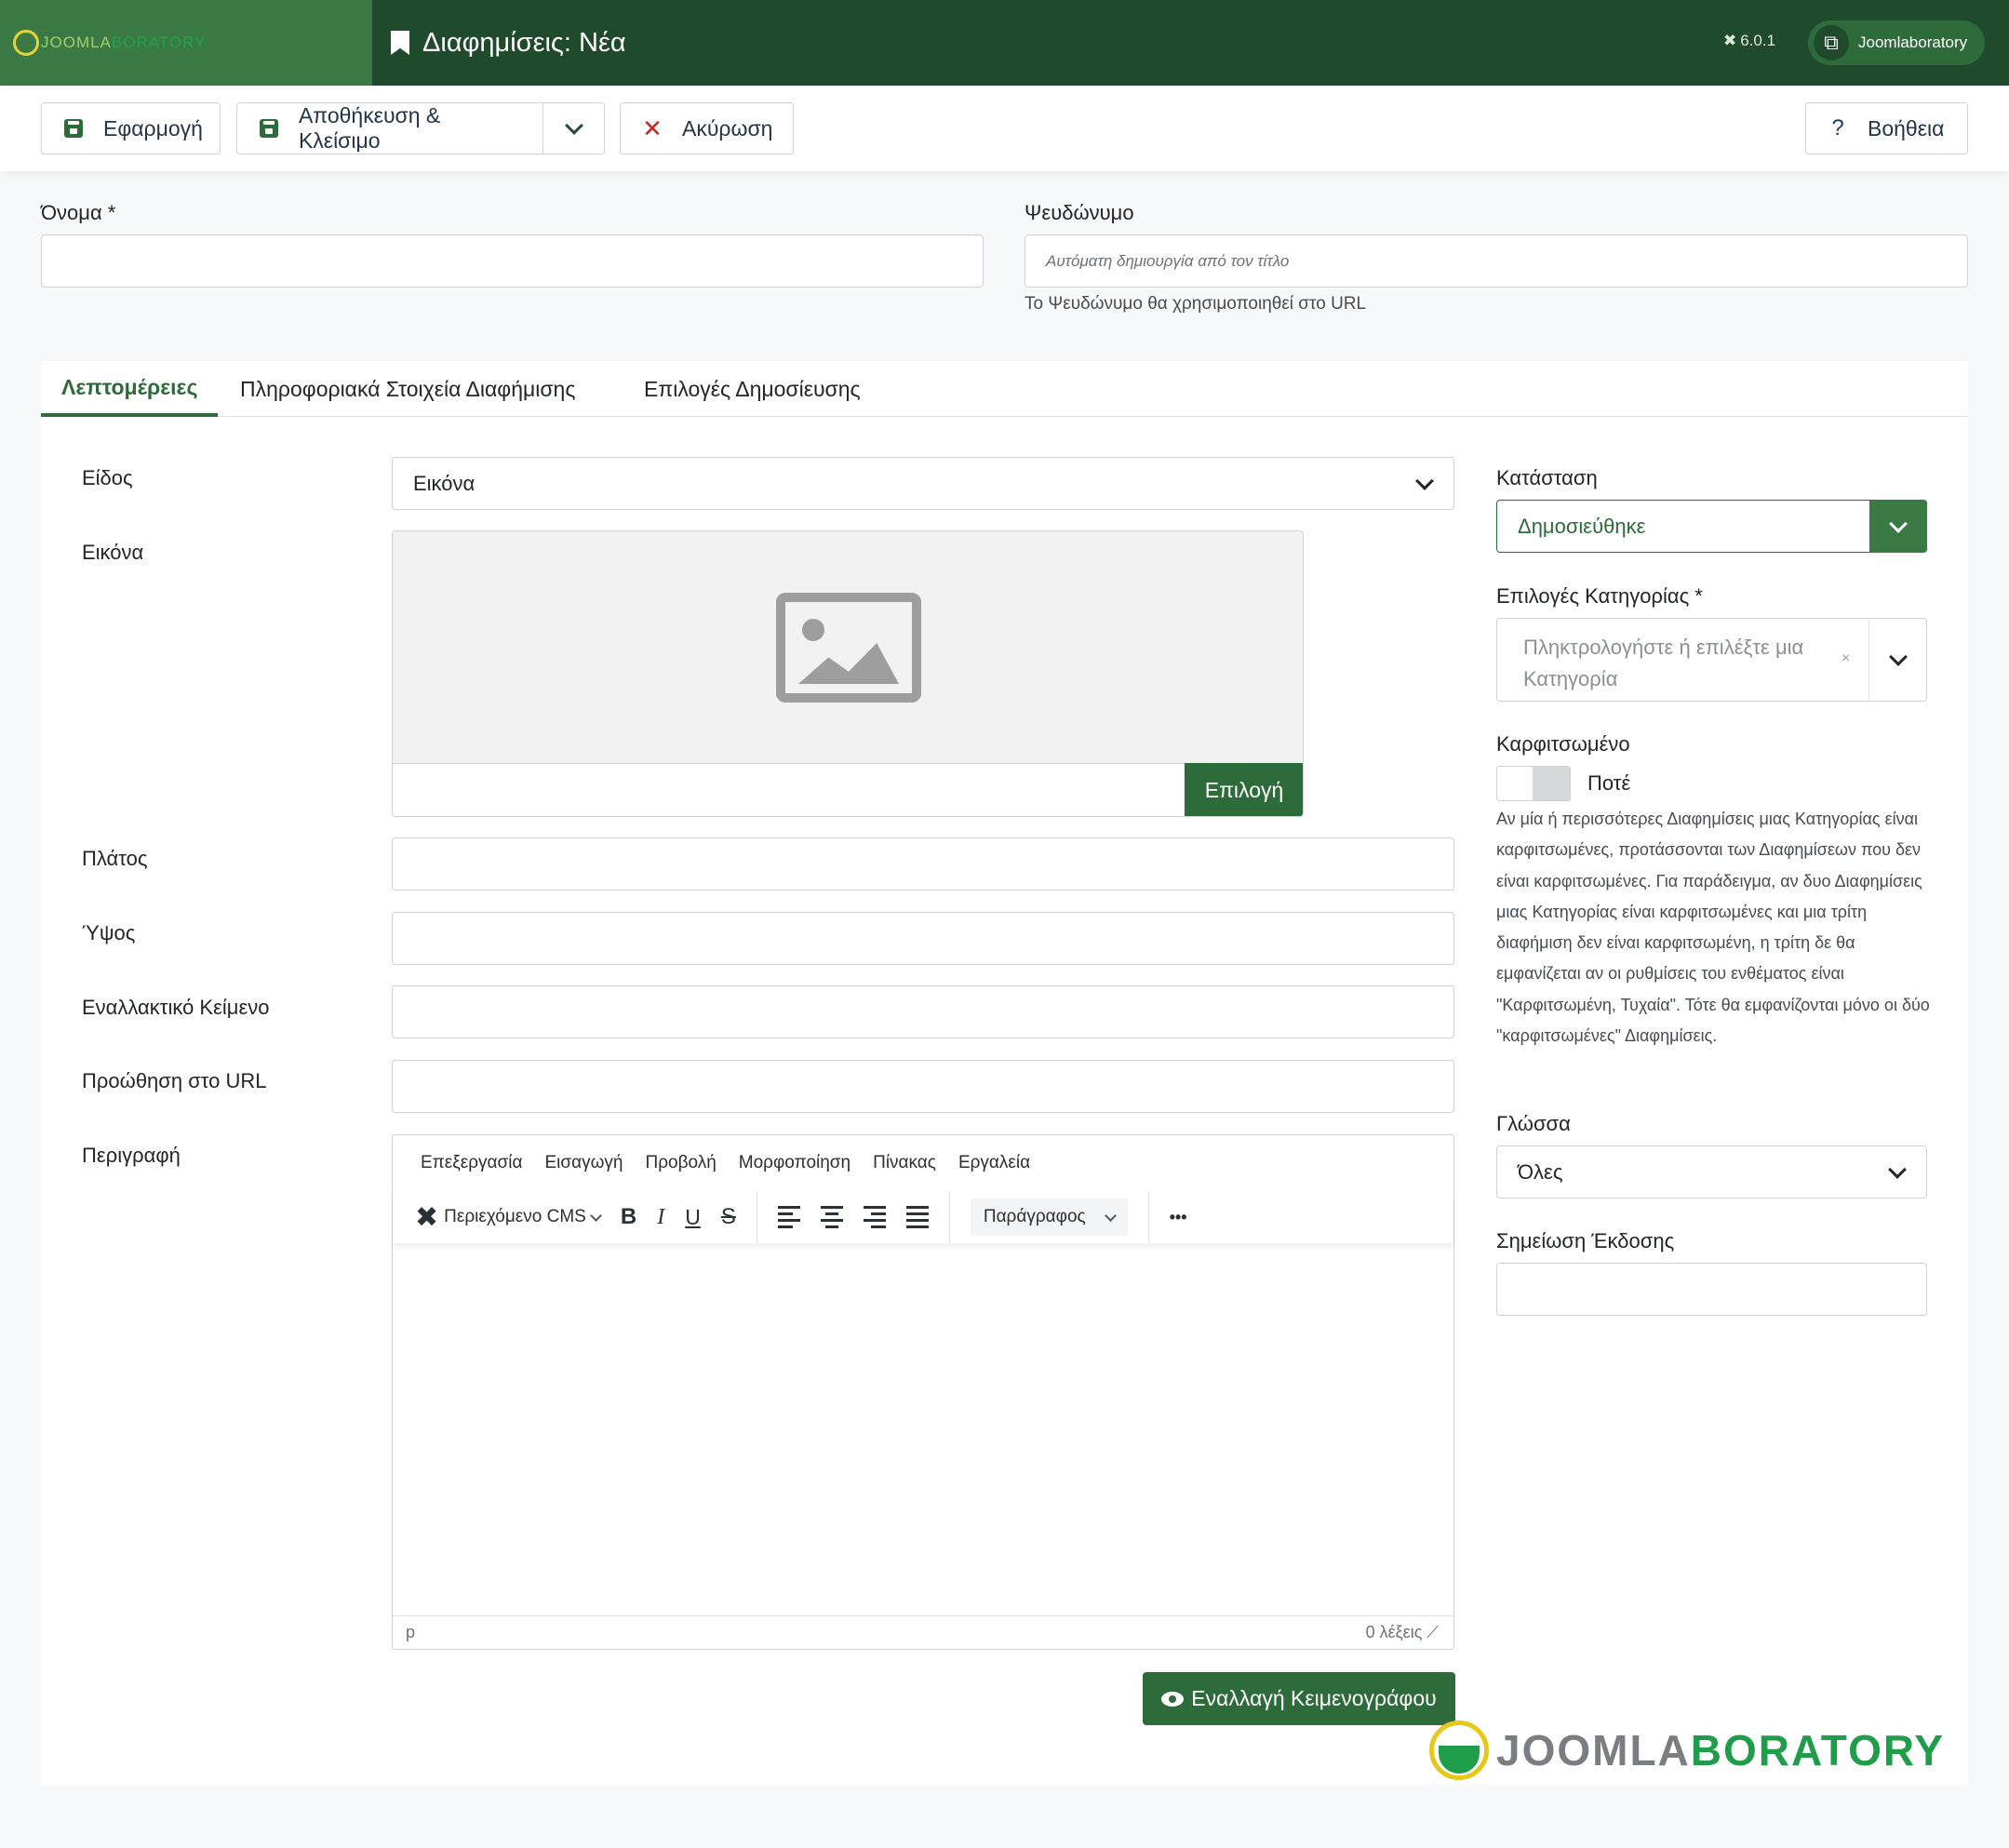 Image resolution: width=2009 pixels, height=1848 pixels. Describe the element at coordinates (628, 1217) in the screenshot. I see `bold-button: B` at that location.